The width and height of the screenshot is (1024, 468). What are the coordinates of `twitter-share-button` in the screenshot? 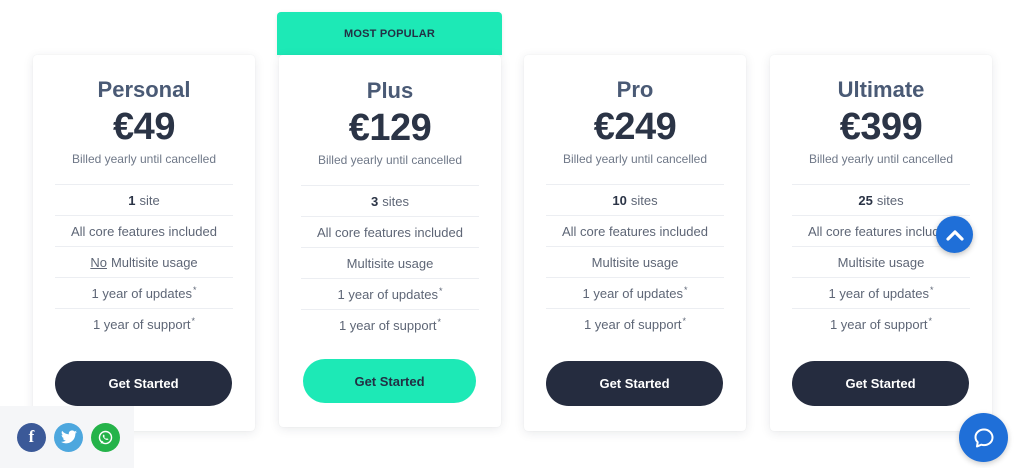 It's located at (68, 437).